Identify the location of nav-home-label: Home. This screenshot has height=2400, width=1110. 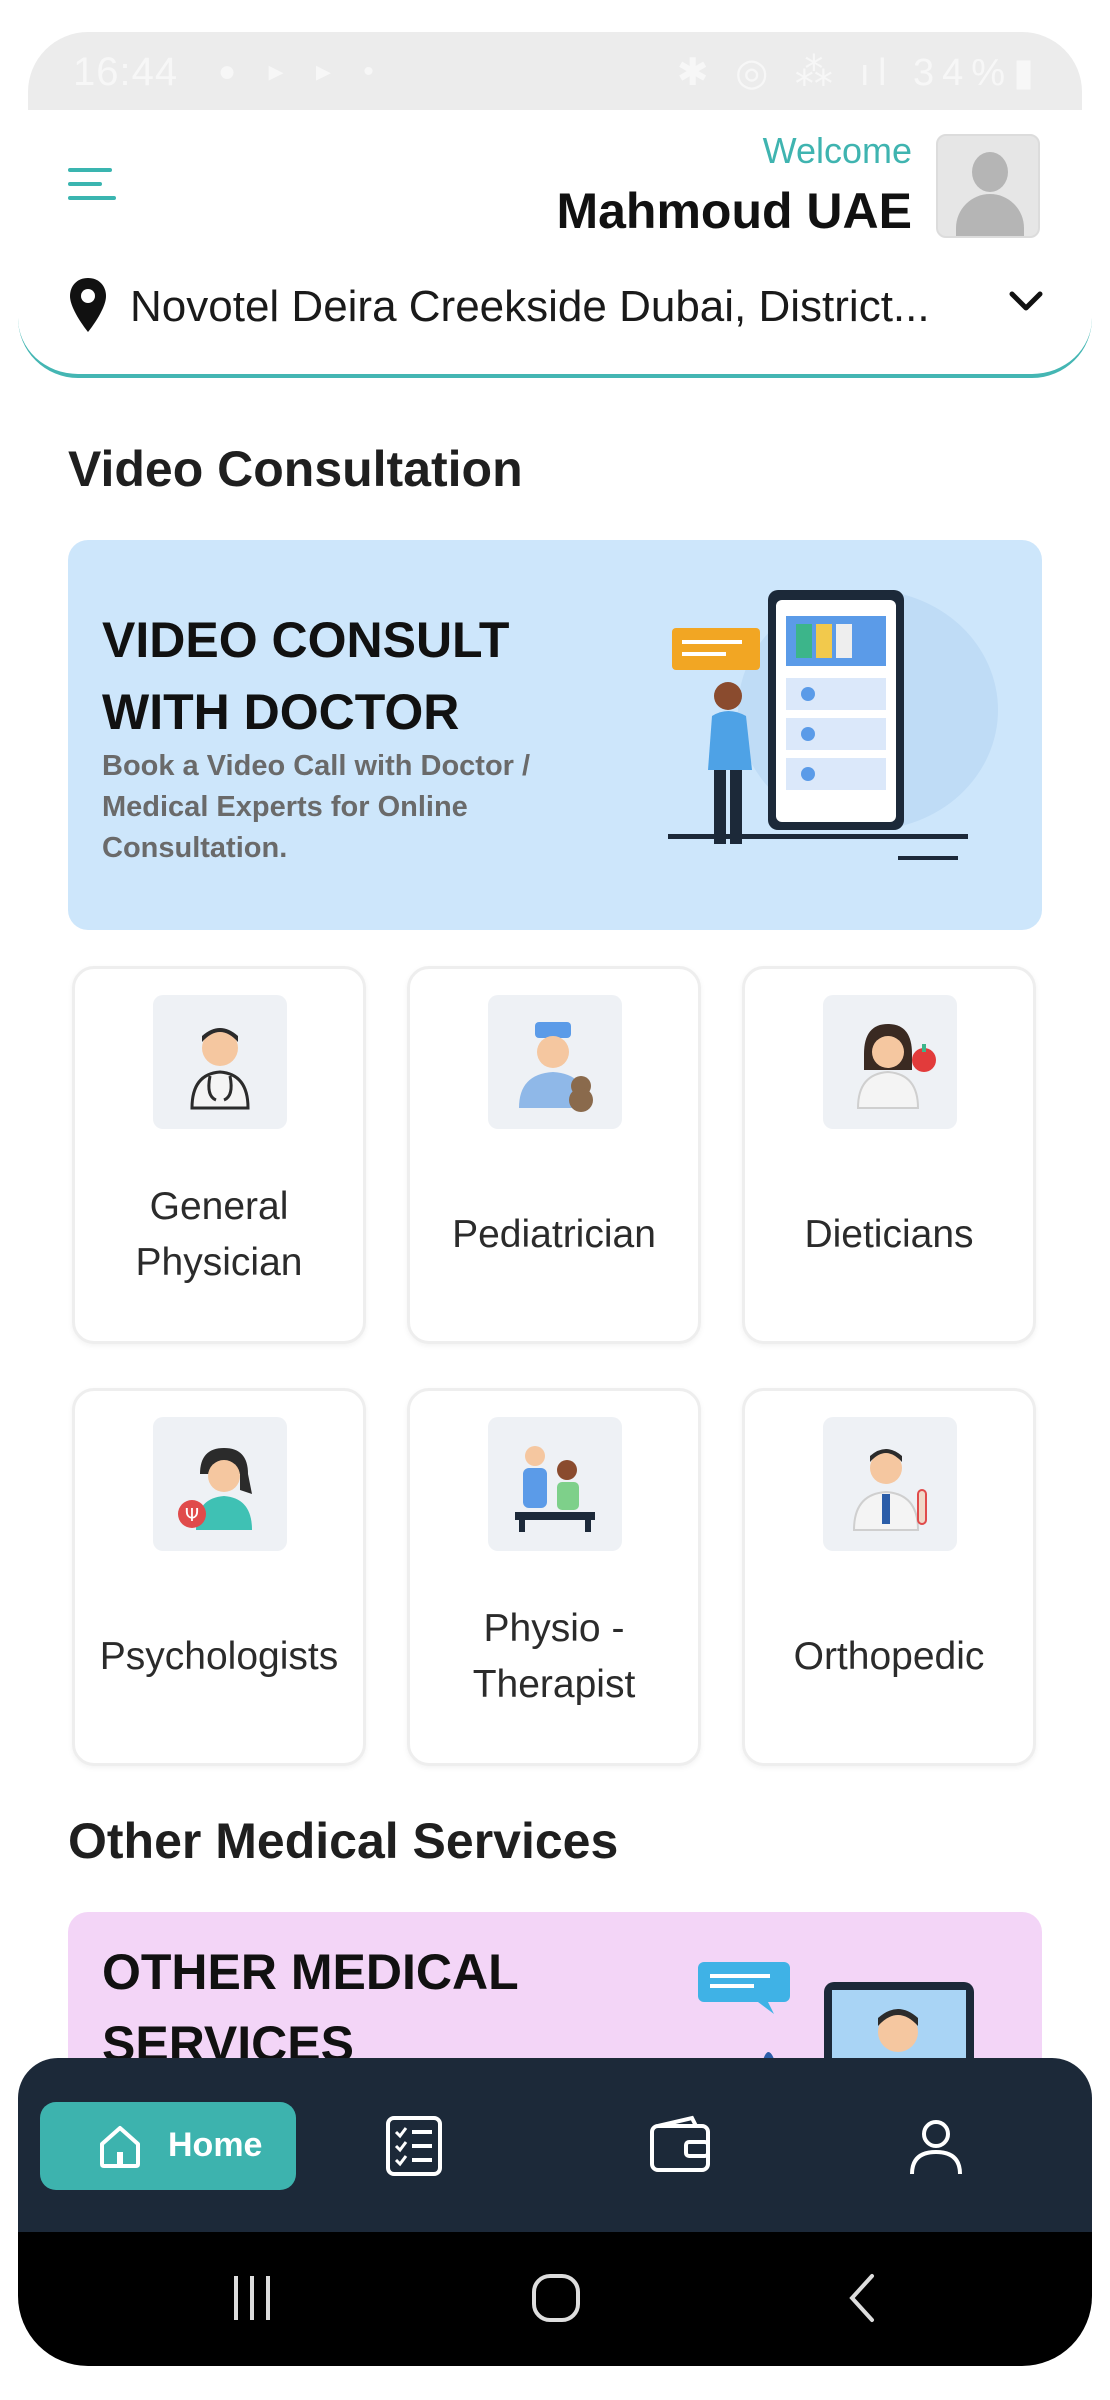
(215, 2145).